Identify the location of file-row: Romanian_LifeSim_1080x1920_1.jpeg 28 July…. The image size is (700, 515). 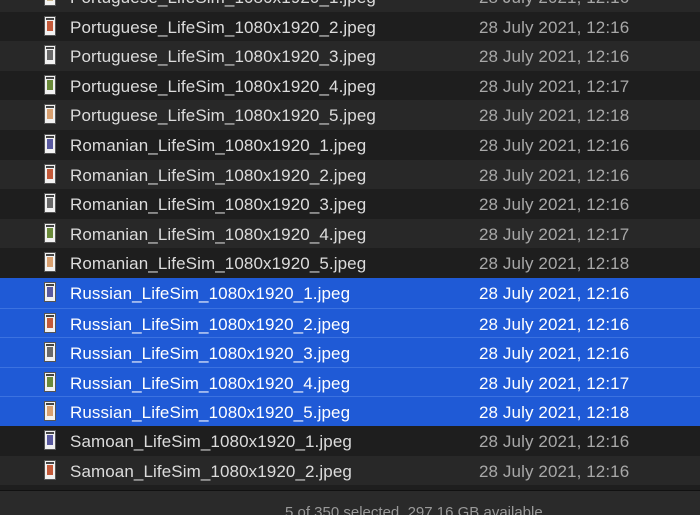
(350, 144).